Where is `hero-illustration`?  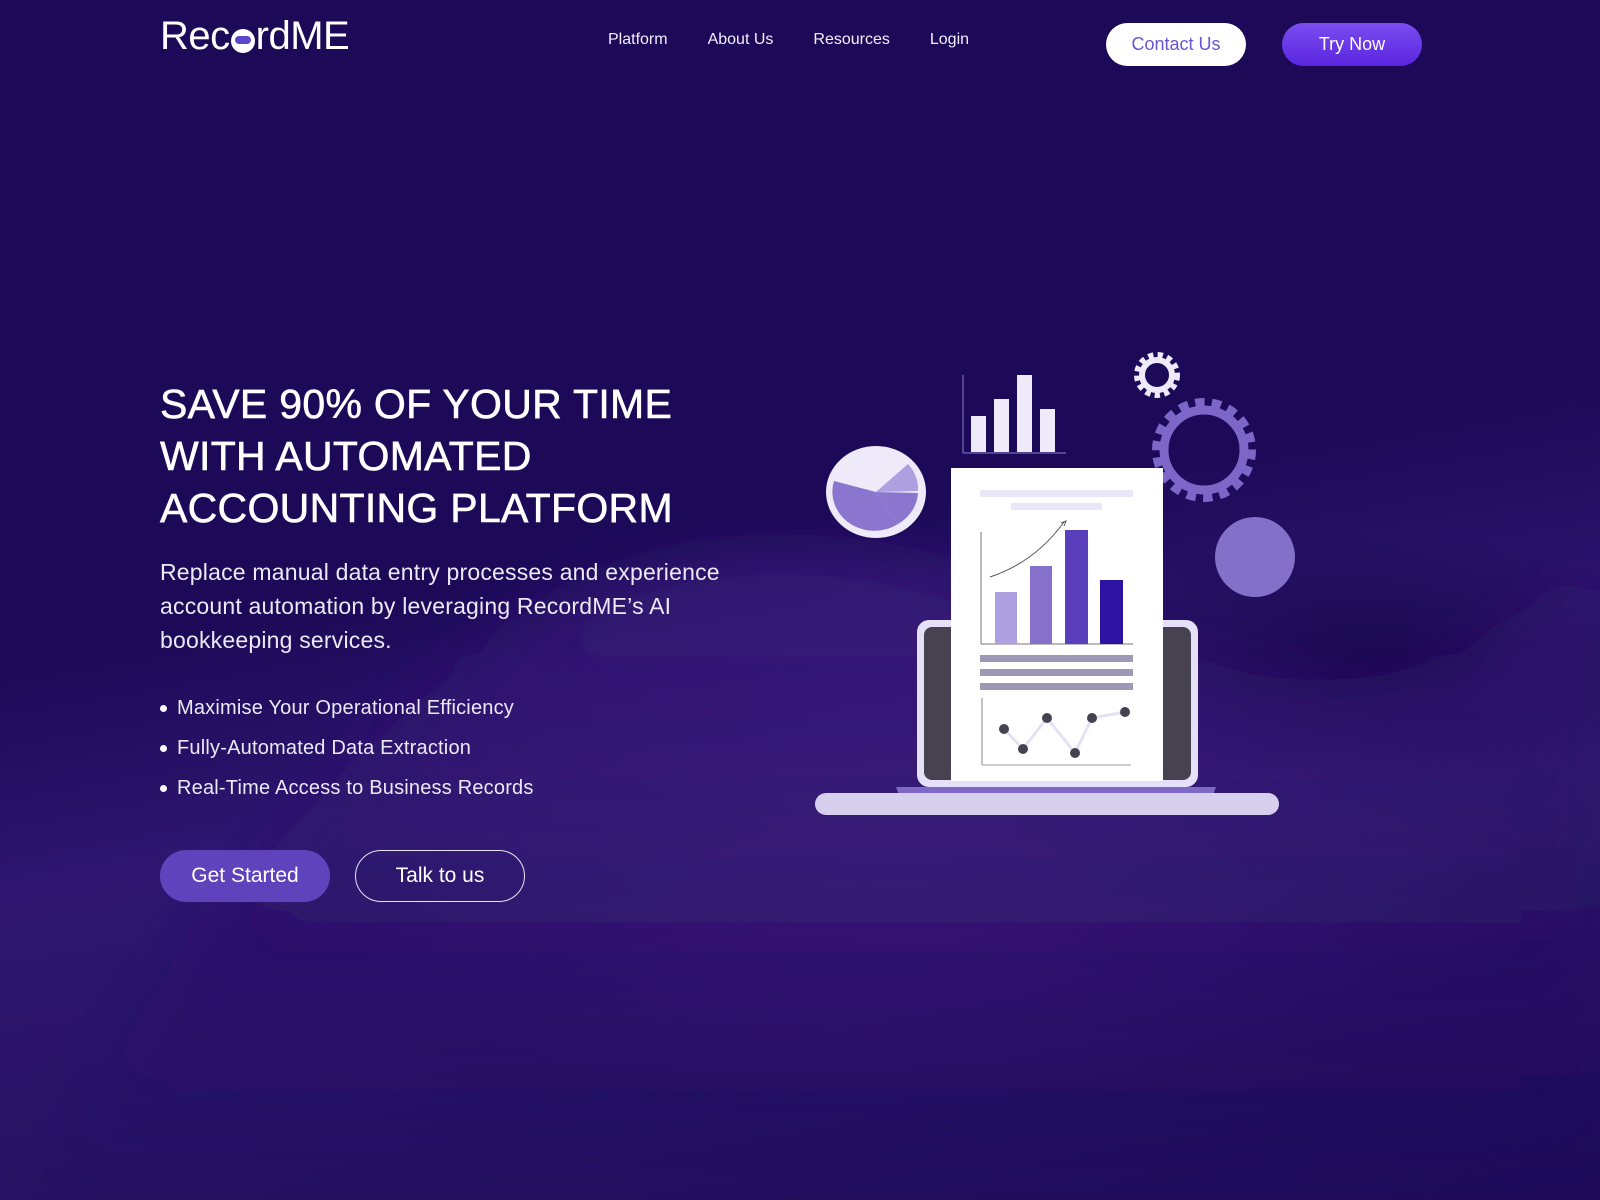 hero-illustration is located at coordinates (1055, 583).